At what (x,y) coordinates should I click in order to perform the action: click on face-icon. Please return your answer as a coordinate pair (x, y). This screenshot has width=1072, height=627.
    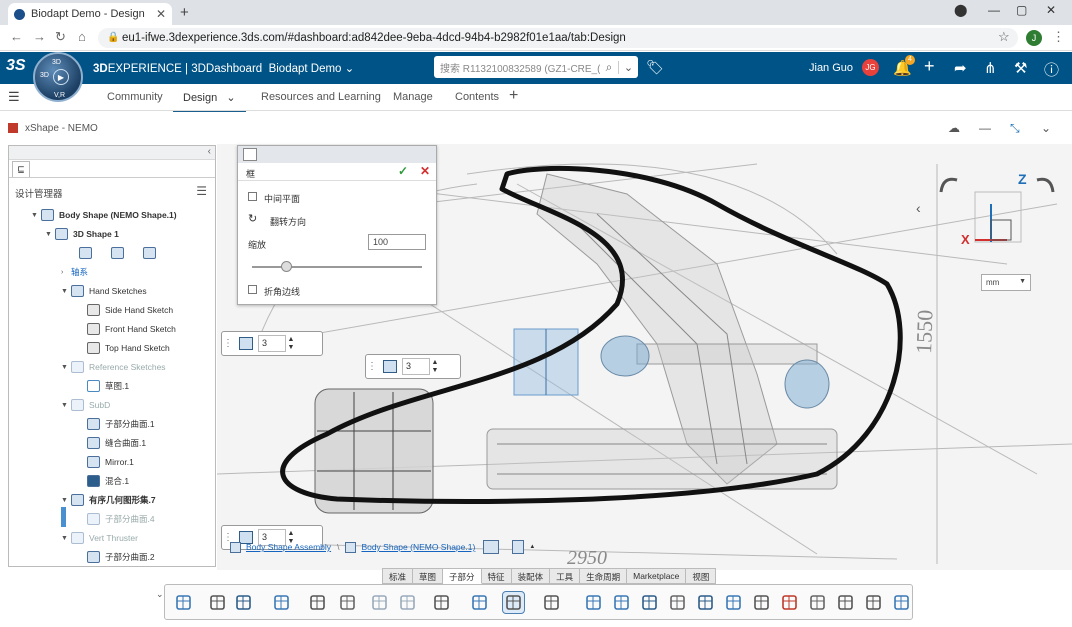
    Looking at the image, I should click on (649, 602).